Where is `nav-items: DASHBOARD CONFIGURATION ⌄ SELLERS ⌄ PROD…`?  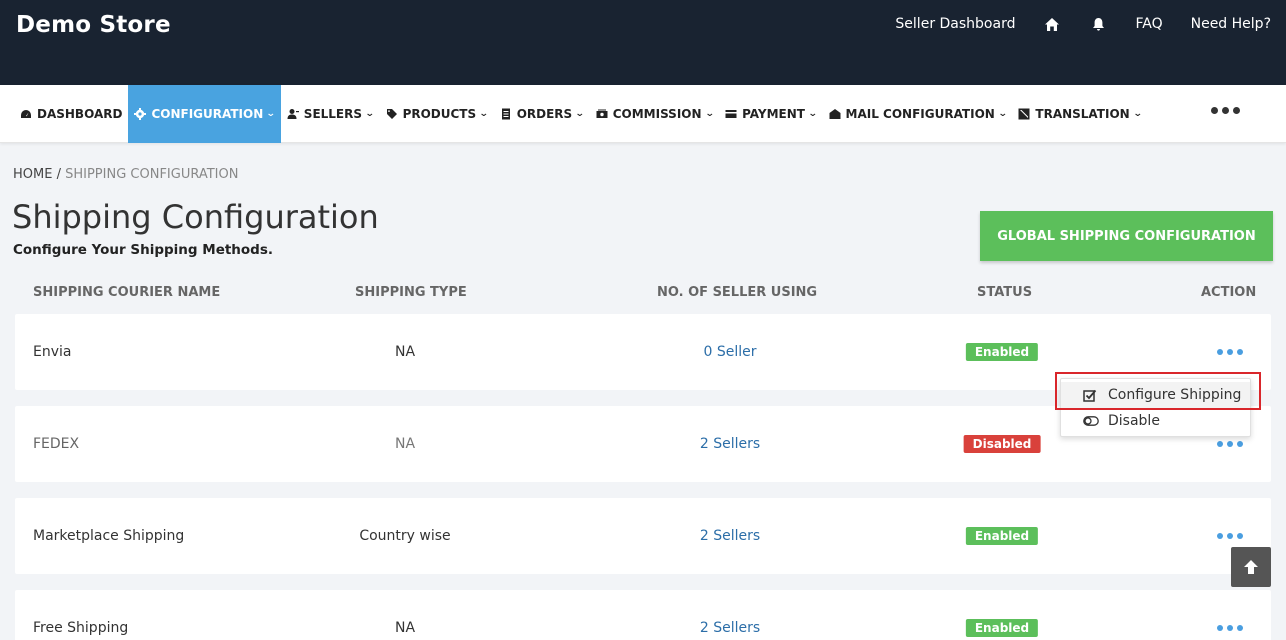 nav-items: DASHBOARD CONFIGURATION ⌄ SELLERS ⌄ PROD… is located at coordinates (580, 114).